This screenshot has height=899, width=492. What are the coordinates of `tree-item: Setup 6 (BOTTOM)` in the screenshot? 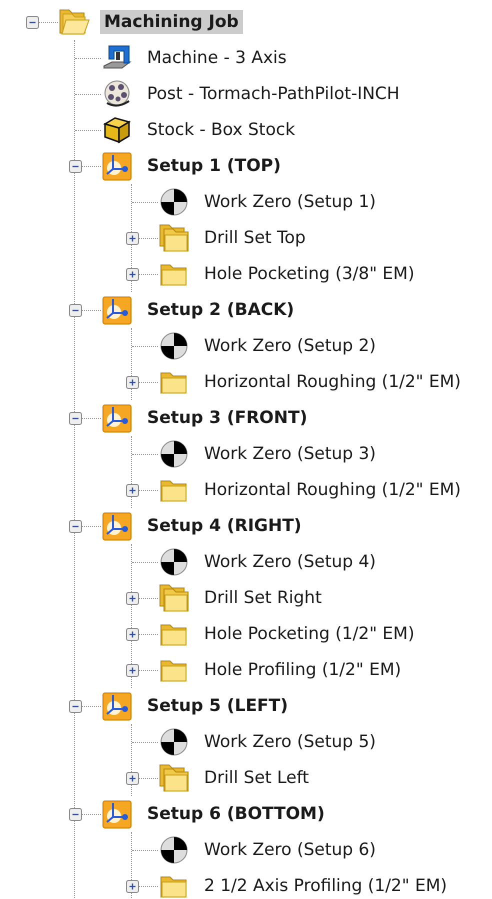 It's located at (236, 814).